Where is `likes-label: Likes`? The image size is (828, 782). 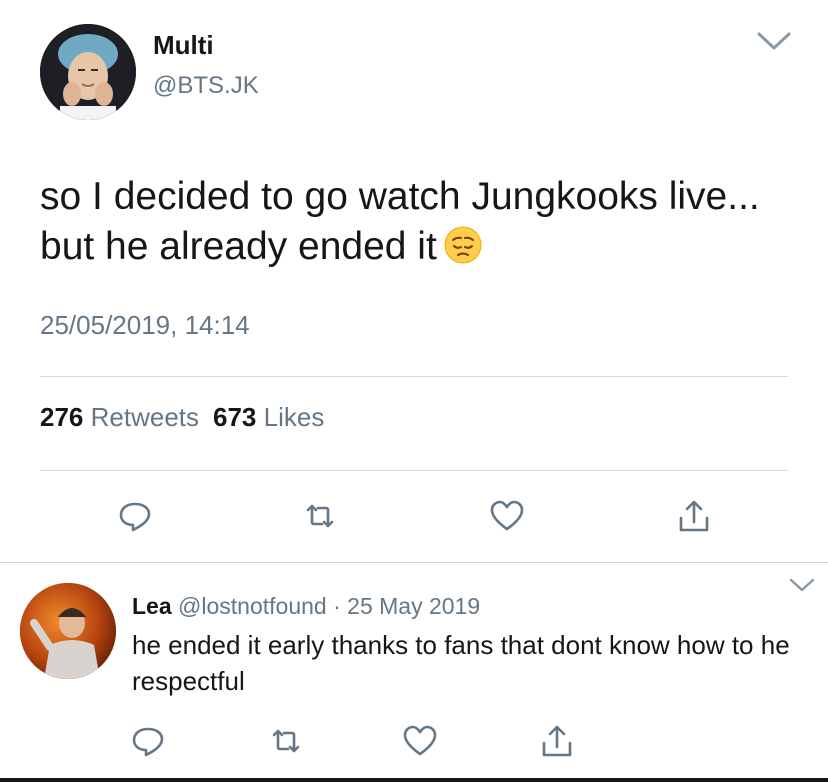 likes-label: Likes is located at coordinates (294, 417).